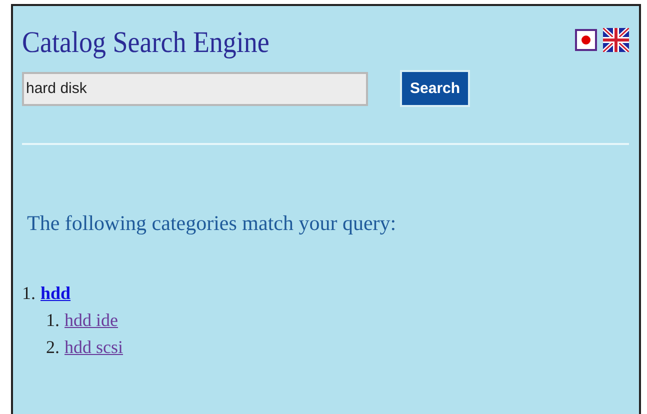  I want to click on search-field: hard disk, so click(195, 89).